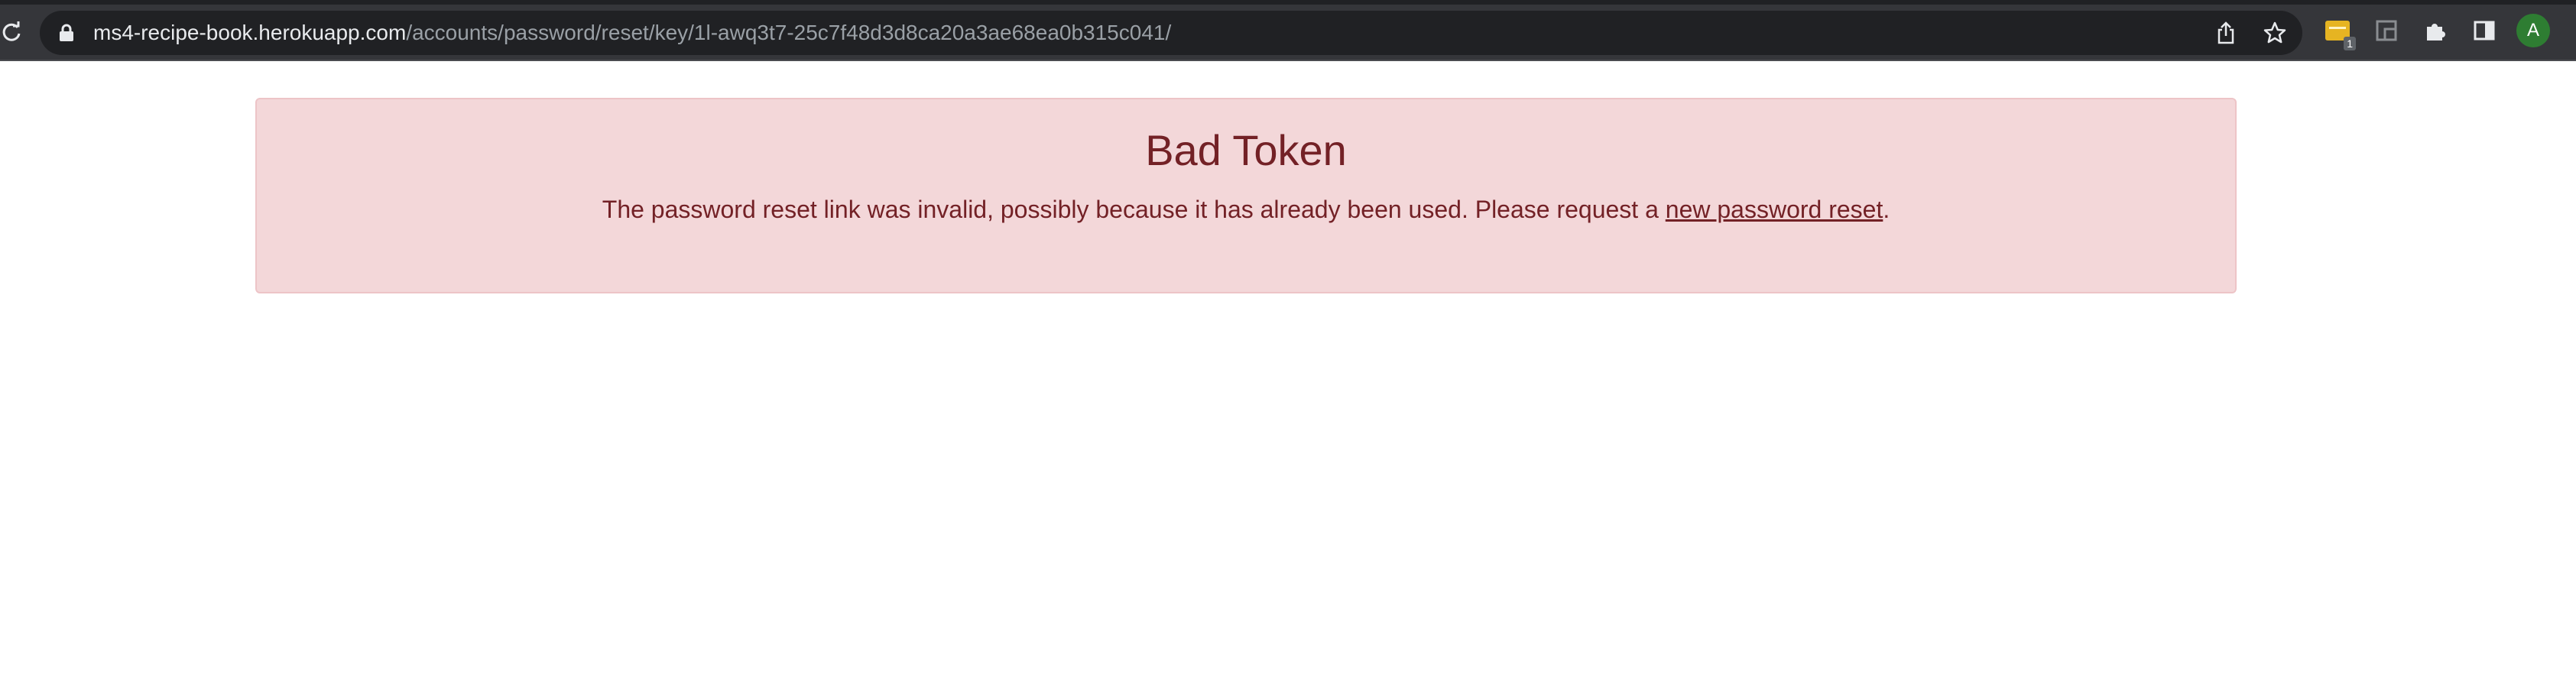 The width and height of the screenshot is (2576, 700). I want to click on reload-icon, so click(11, 32).